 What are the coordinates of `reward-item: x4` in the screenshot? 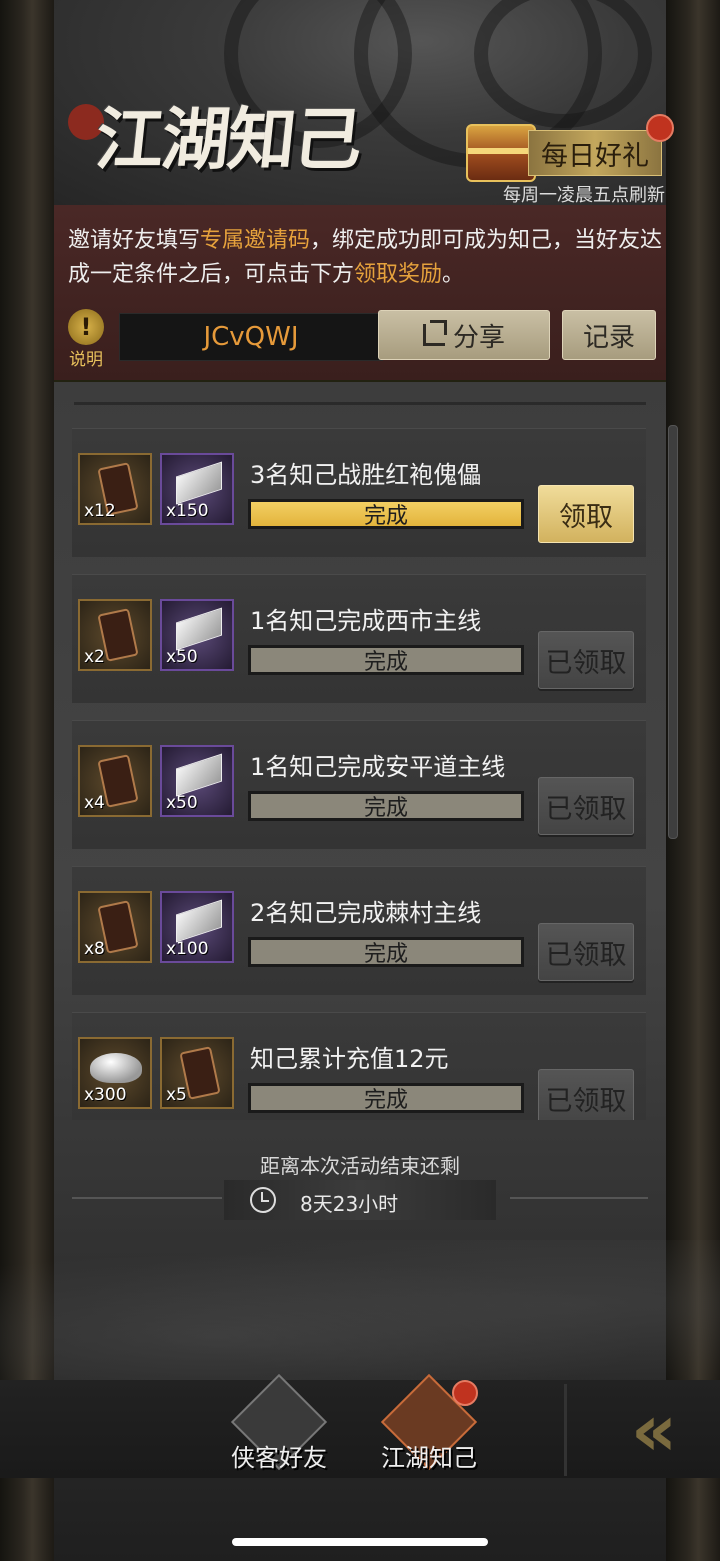 It's located at (115, 781).